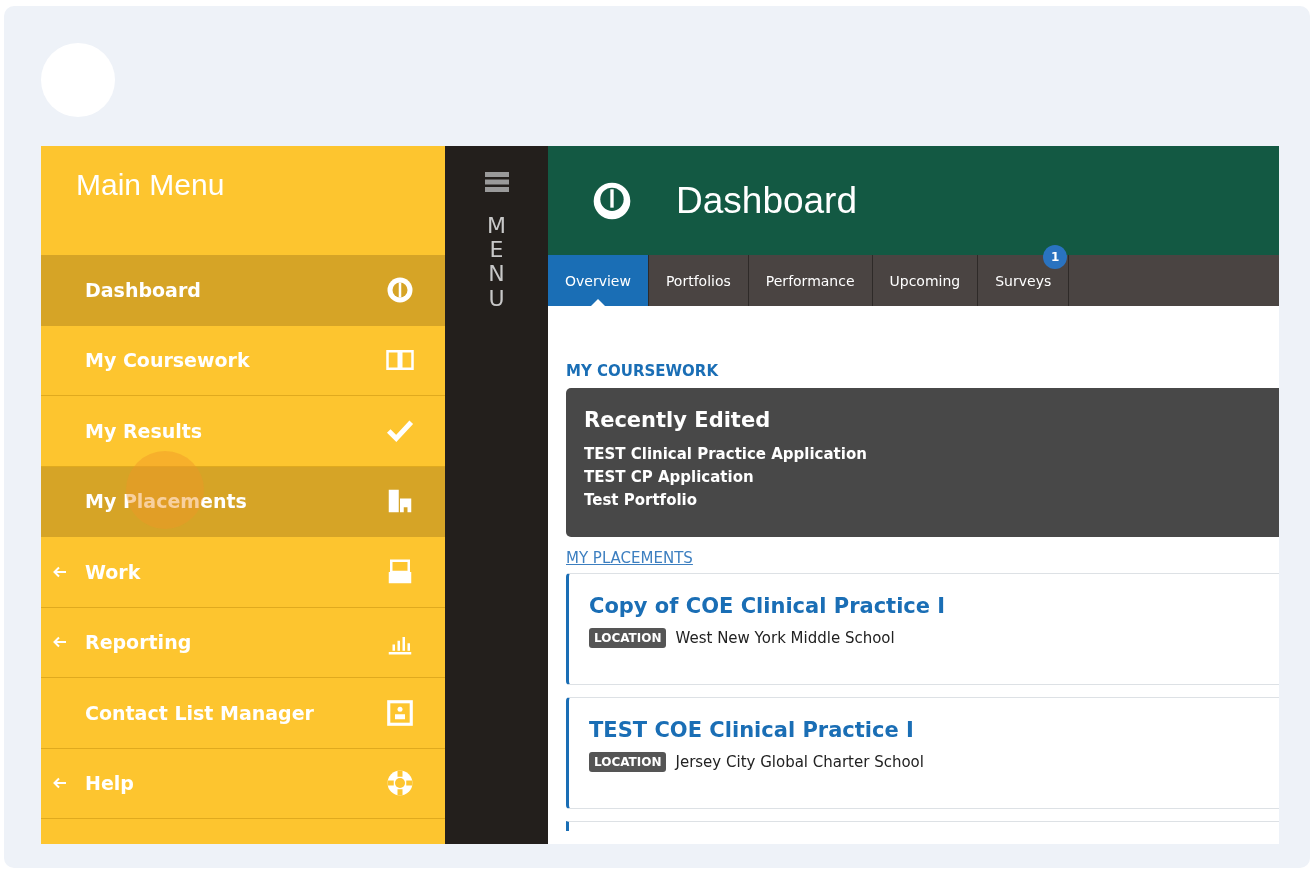 The width and height of the screenshot is (1314, 870). What do you see at coordinates (144, 430) in the screenshot?
I see `sidebar-item-label: My Results` at bounding box center [144, 430].